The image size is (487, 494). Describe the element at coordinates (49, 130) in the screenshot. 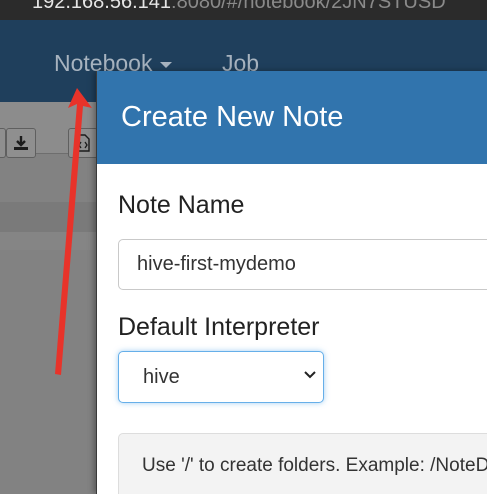

I see `notebook-toolbar` at that location.